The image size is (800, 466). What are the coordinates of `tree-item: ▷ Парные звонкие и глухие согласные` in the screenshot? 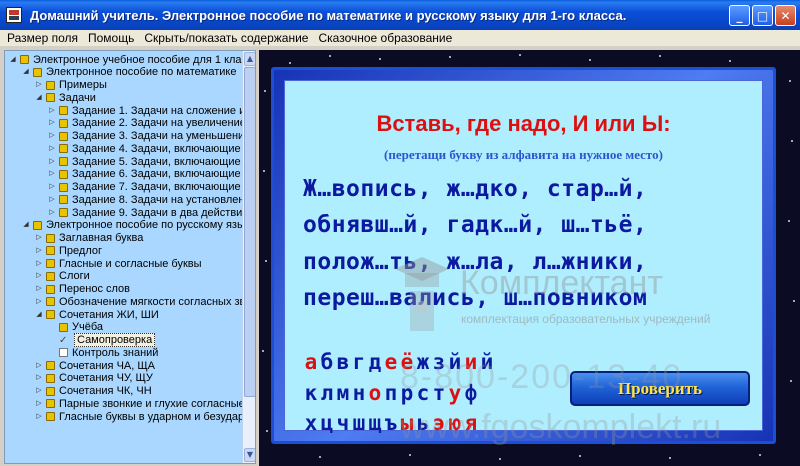 It's located at (138, 403).